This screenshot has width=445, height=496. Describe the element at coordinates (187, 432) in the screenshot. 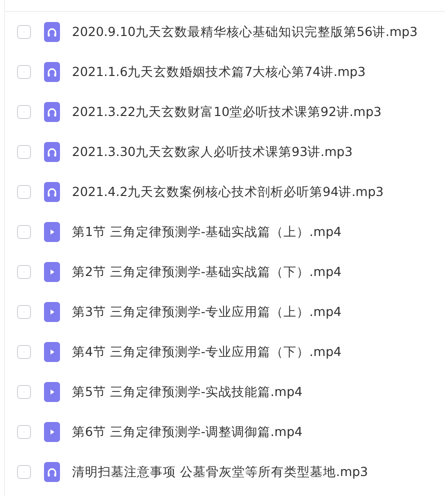

I see `file-name: 第6节 三角定律预测学-调整调御篇.mp4` at that location.